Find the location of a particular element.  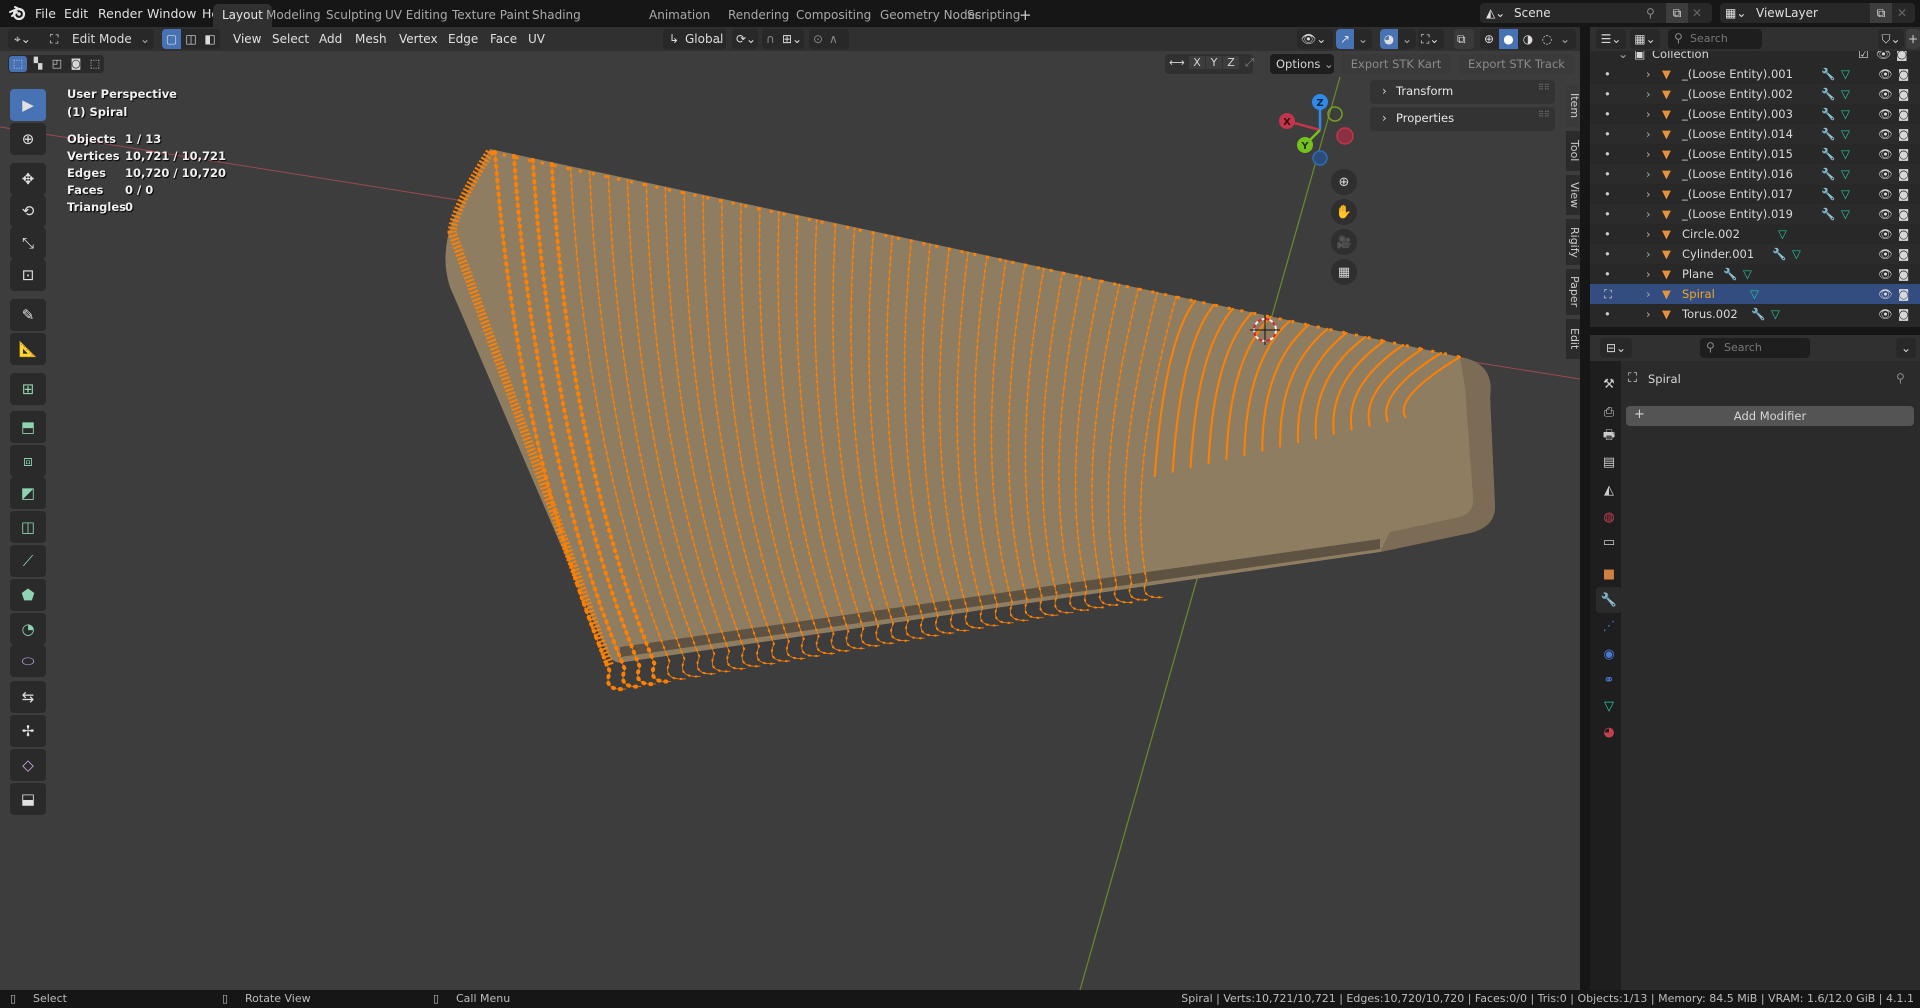

options-dropdown: Options ⌄ is located at coordinates (1302, 64).